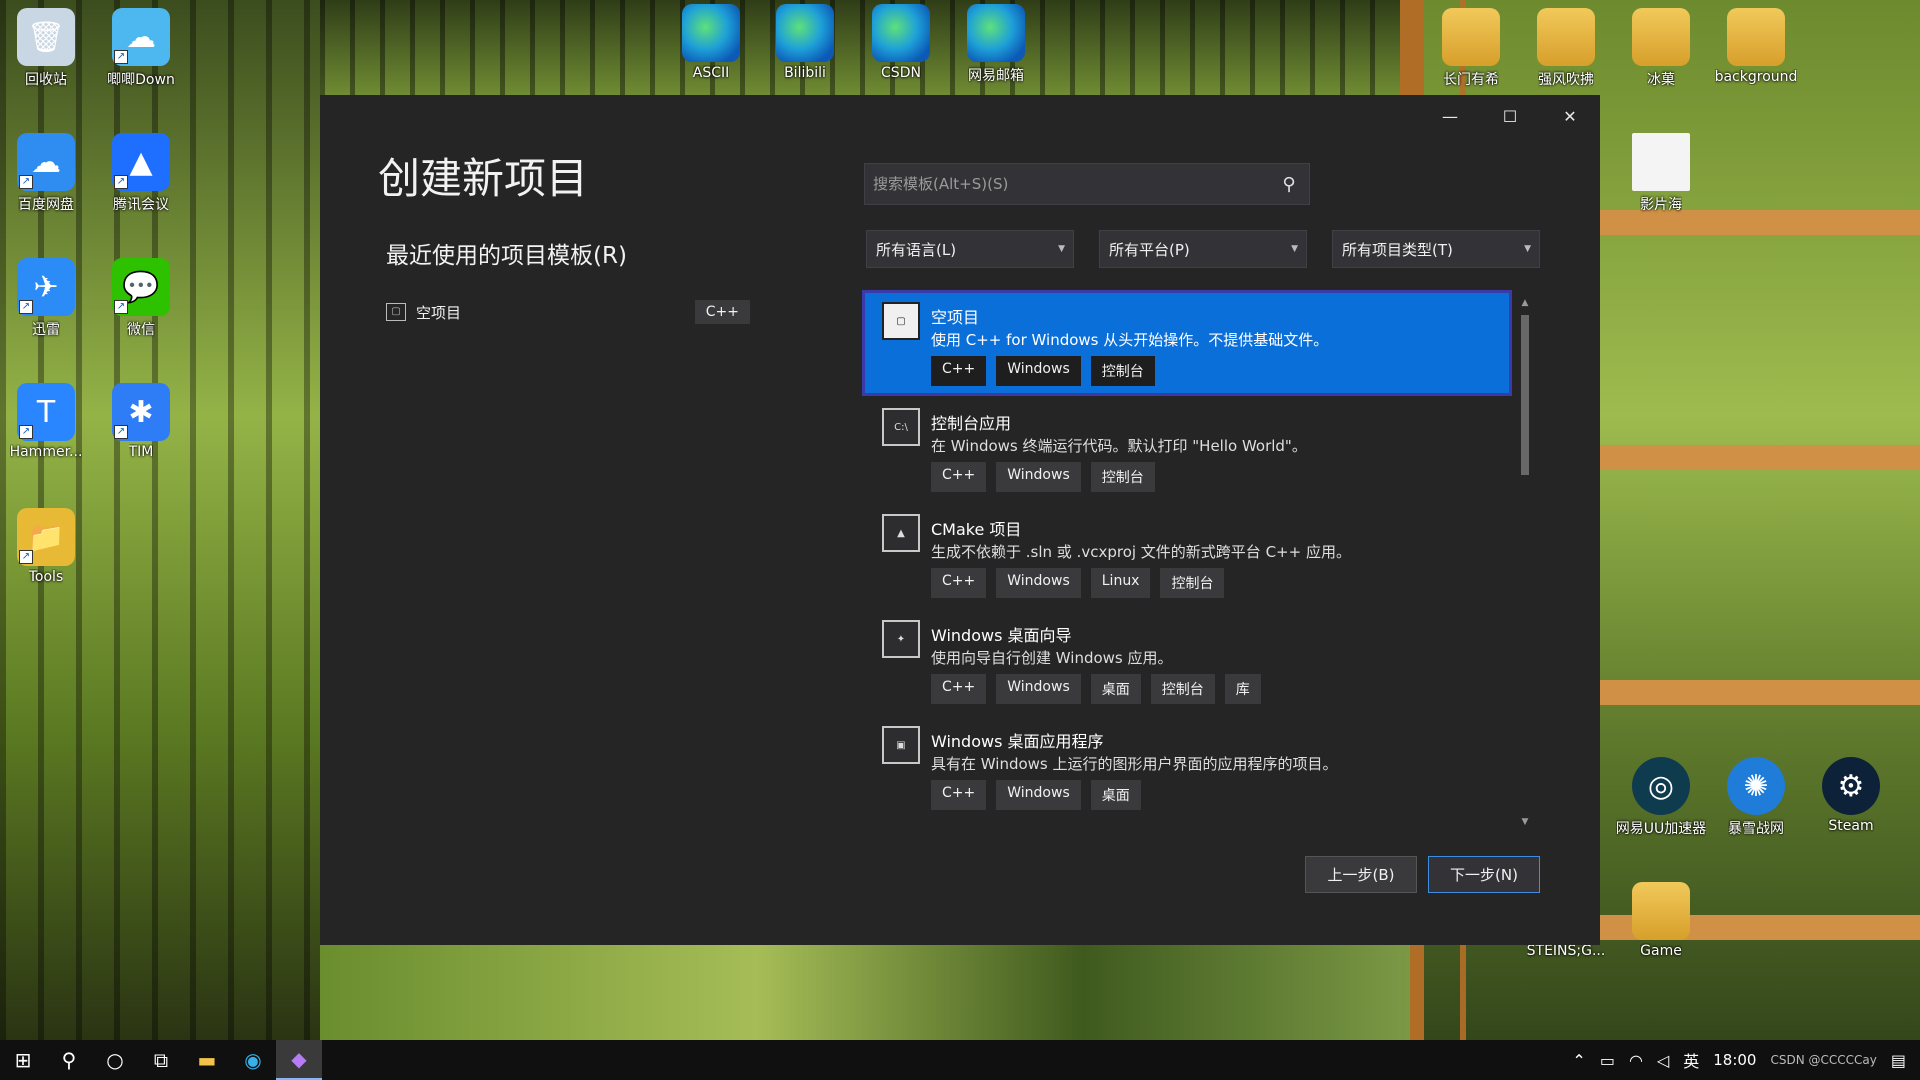 Image resolution: width=1920 pixels, height=1080 pixels. I want to click on template-search-box: ⚲, so click(1087, 184).